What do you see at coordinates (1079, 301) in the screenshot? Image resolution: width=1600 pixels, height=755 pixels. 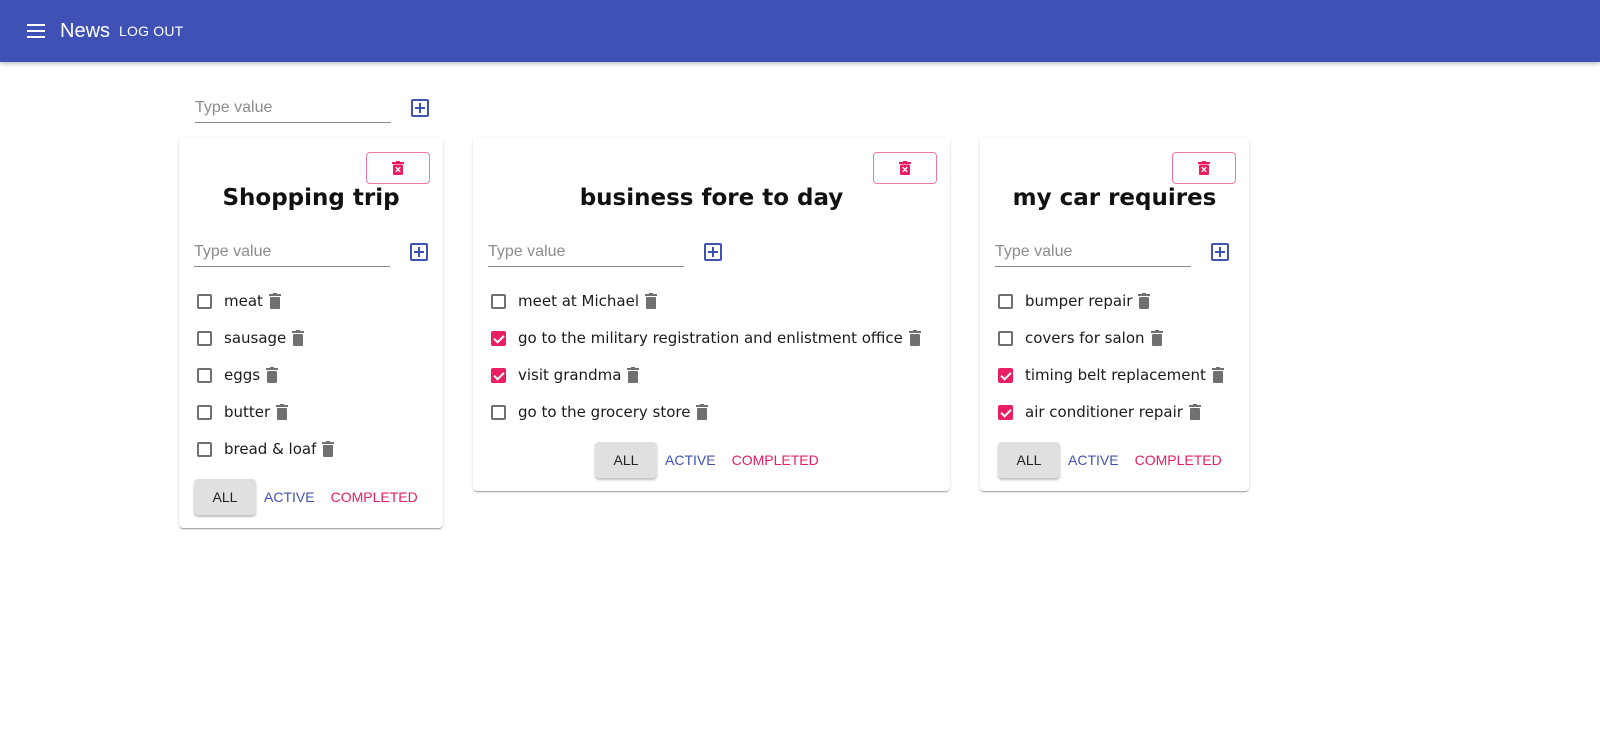 I see `task-text: bumper repair` at bounding box center [1079, 301].